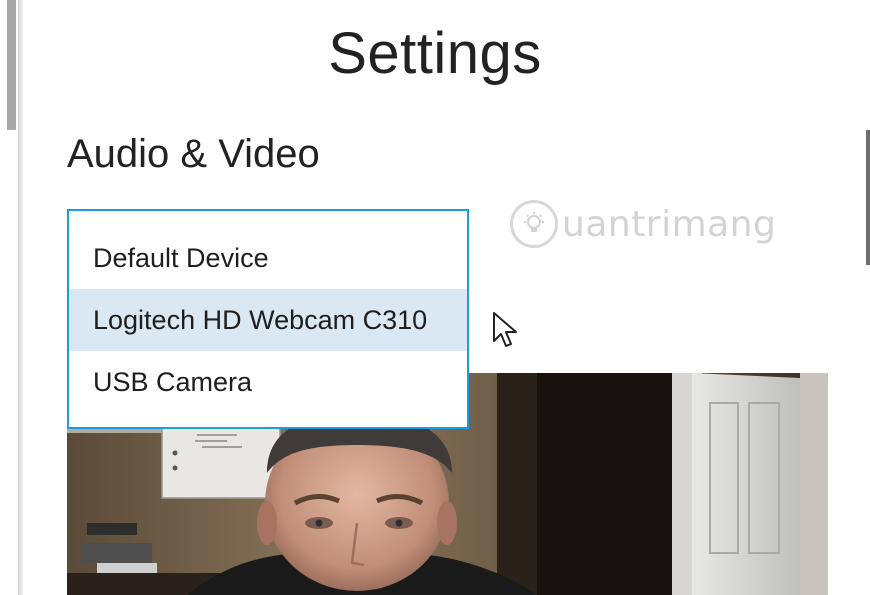  Describe the element at coordinates (505, 329) in the screenshot. I see `arrow-cursor-icon` at that location.